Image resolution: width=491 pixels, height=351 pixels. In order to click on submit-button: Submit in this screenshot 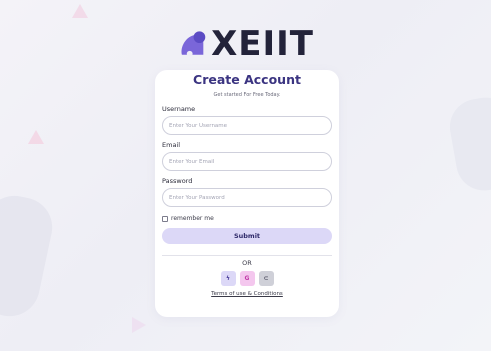, I will do `click(247, 236)`.